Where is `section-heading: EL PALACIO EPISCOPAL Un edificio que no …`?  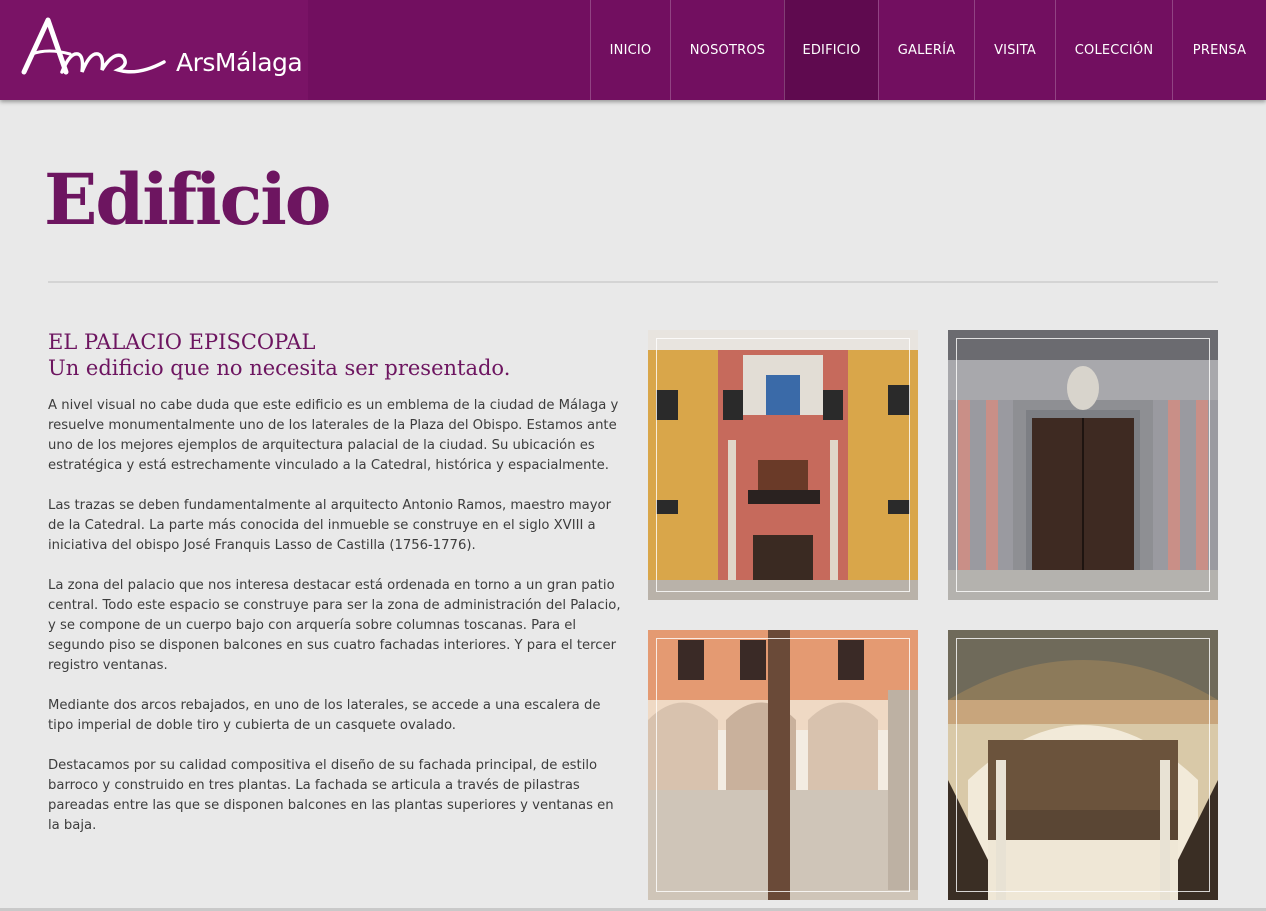 section-heading: EL PALACIO EPISCOPAL Un edificio que no … is located at coordinates (338, 355).